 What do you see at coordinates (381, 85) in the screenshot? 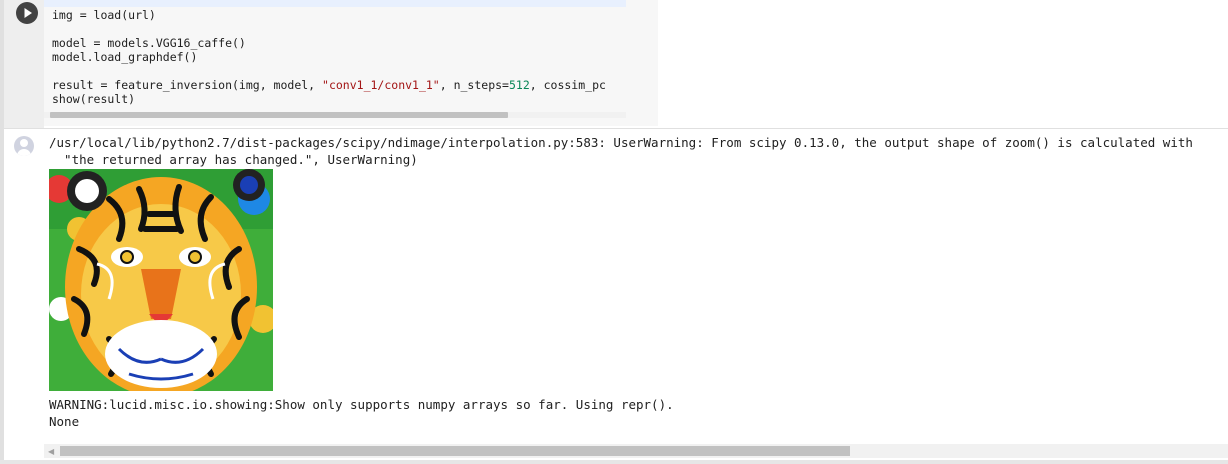
I see `string-token: "conv1_1/conv1_1"` at bounding box center [381, 85].